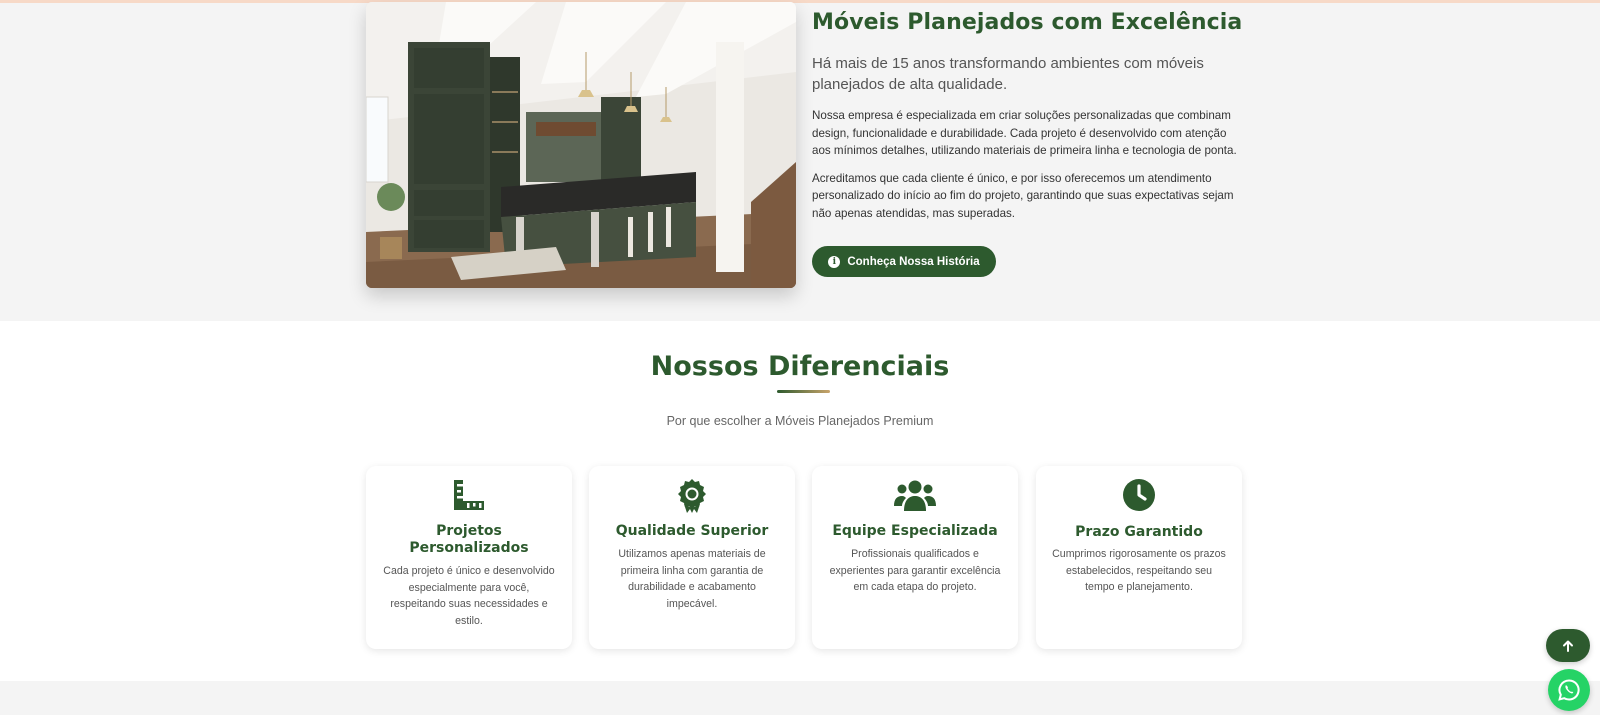  What do you see at coordinates (1139, 532) in the screenshot?
I see `feature-title: Prazo Garantido` at bounding box center [1139, 532].